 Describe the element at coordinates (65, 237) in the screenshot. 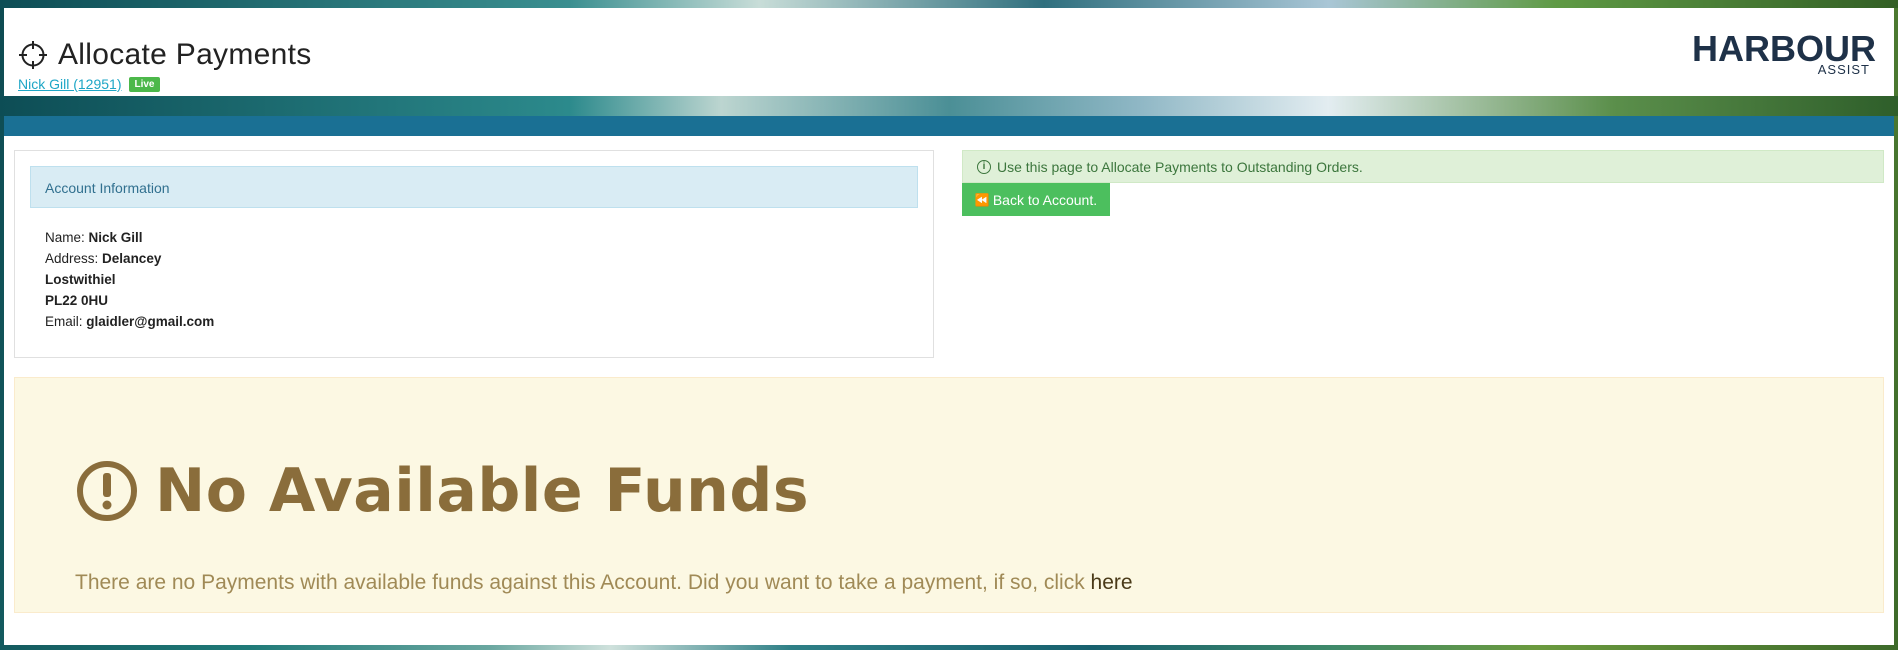

I see `name-label: Name:` at that location.